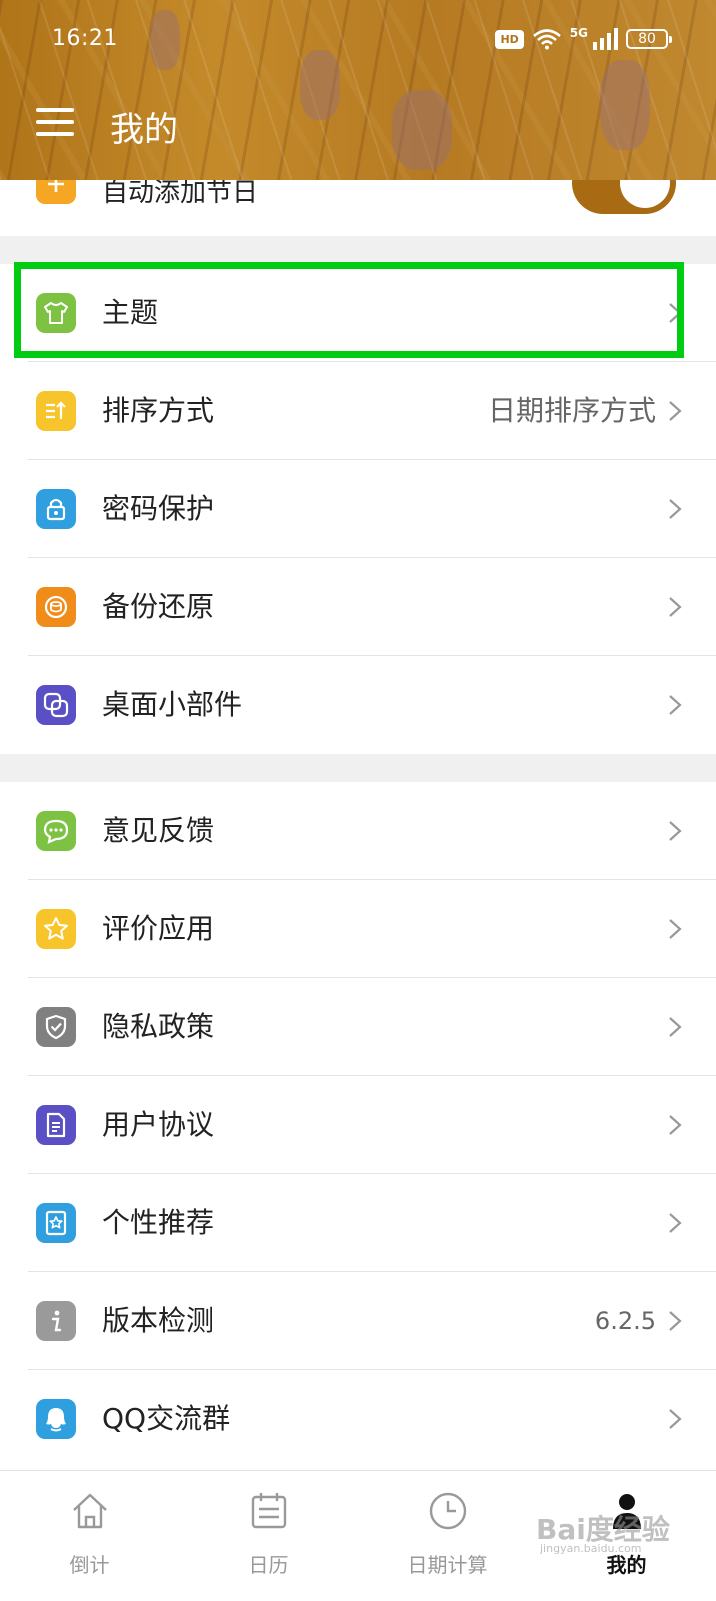  I want to click on auto-add-holidays-label: 自动添加节日, so click(180, 194).